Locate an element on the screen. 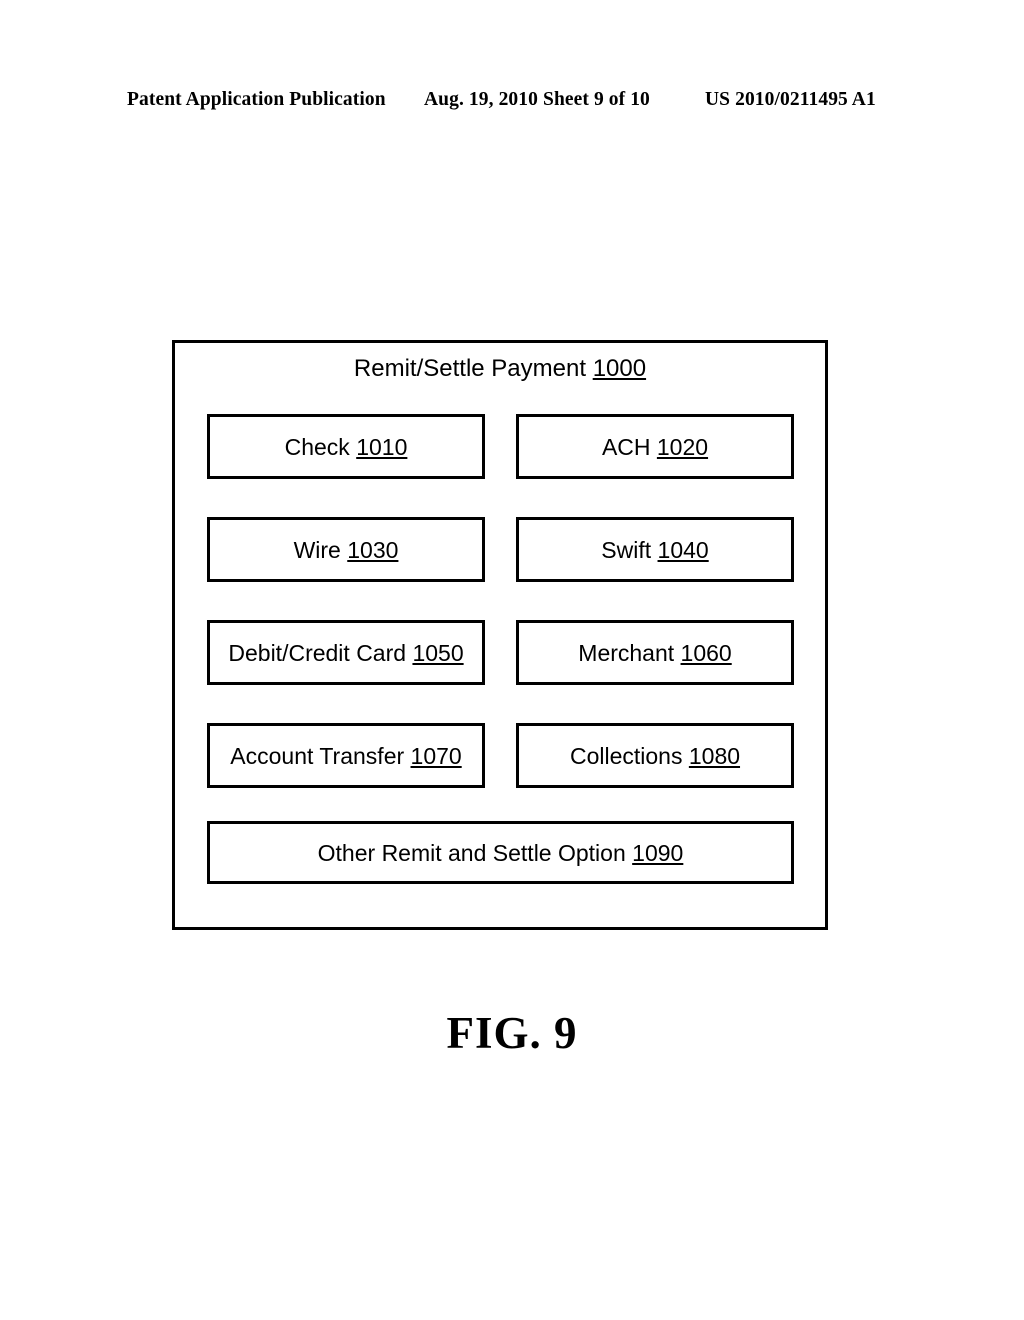  node-ach-ref: 1020 is located at coordinates (682, 446).